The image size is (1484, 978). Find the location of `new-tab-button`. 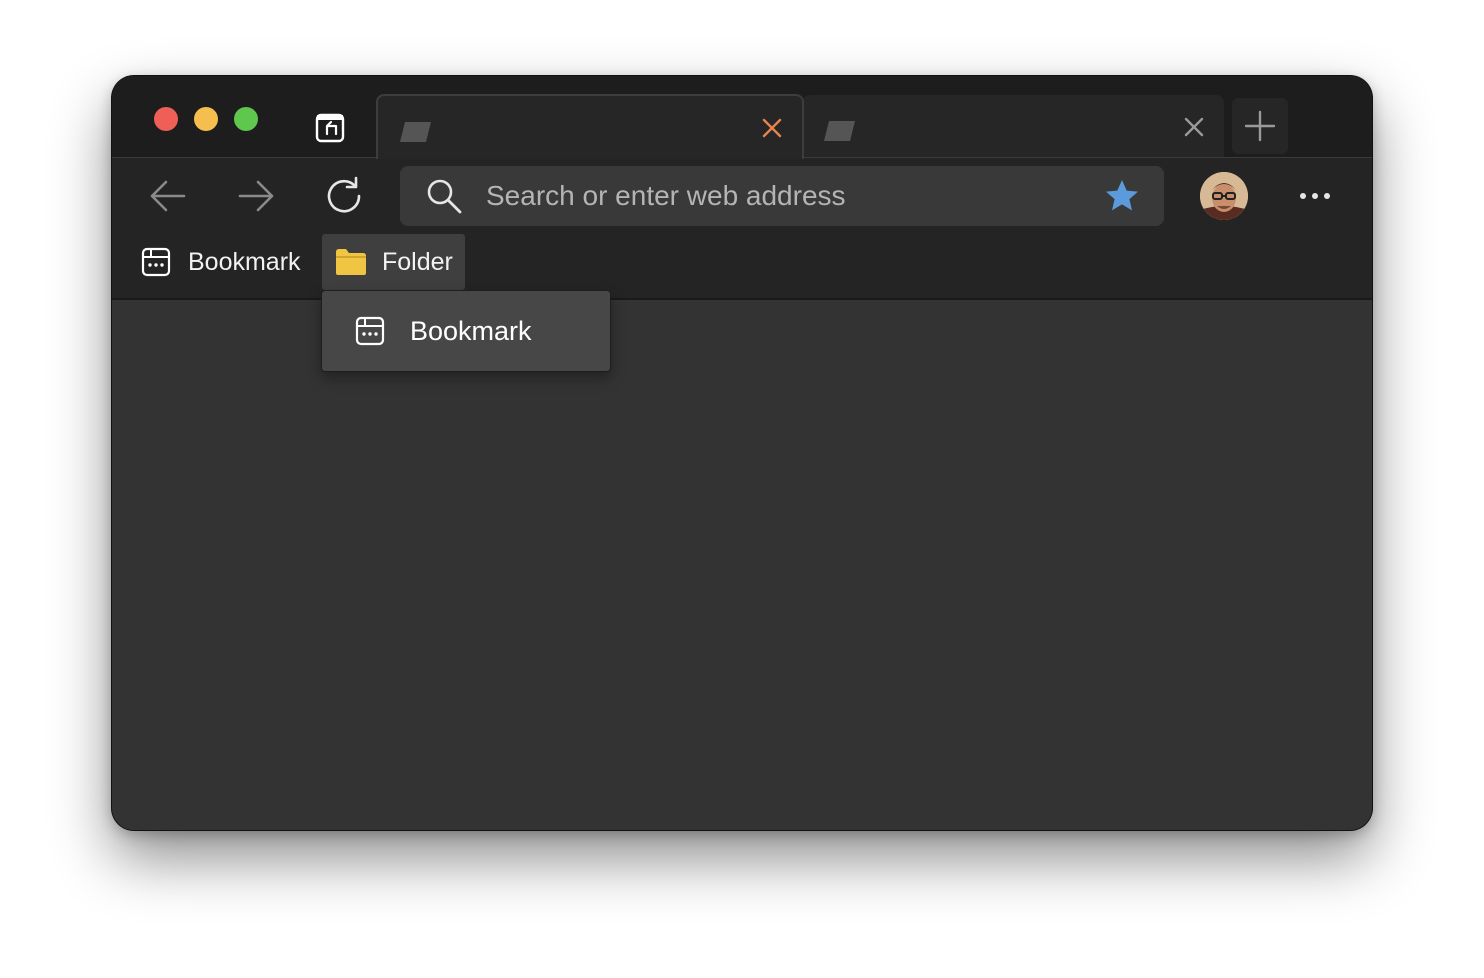

new-tab-button is located at coordinates (1260, 126).